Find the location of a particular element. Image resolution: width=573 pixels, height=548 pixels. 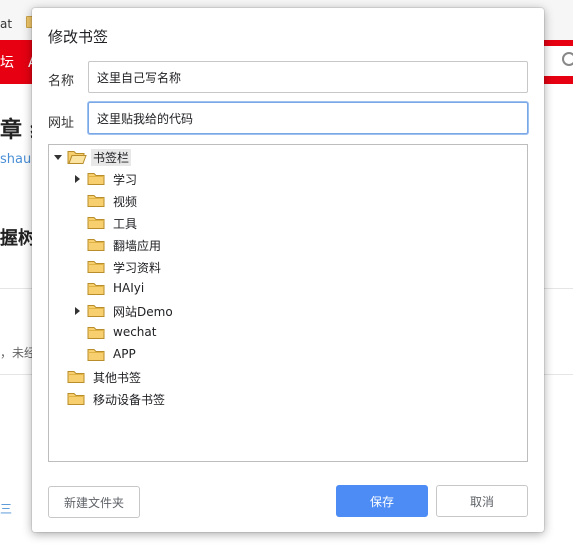

article-link-fragment: 三 is located at coordinates (6, 508).